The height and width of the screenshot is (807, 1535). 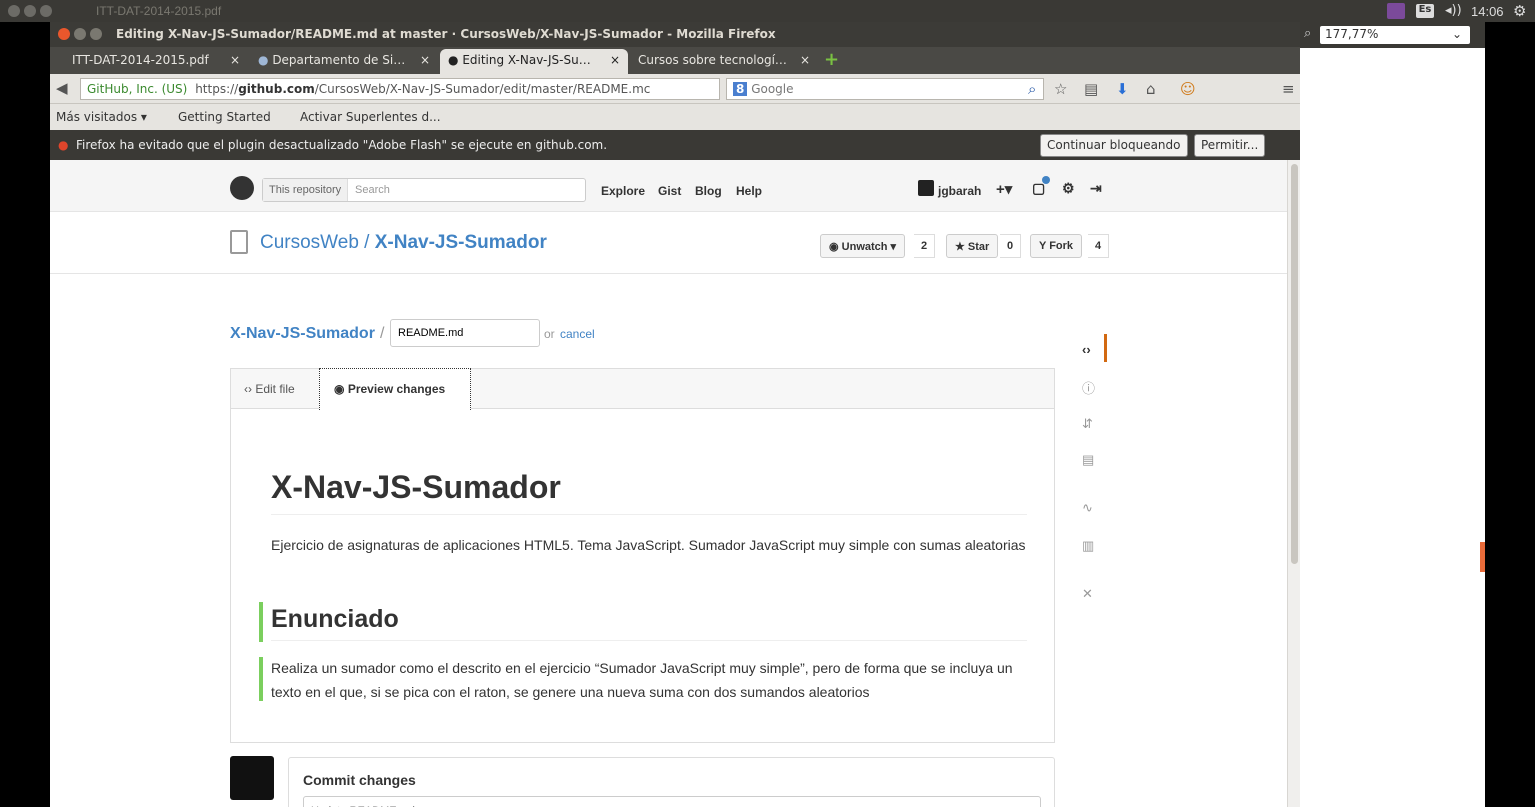 What do you see at coordinates (101, 117) in the screenshot?
I see `bookmark-most-visited: Más visitados ▾` at bounding box center [101, 117].